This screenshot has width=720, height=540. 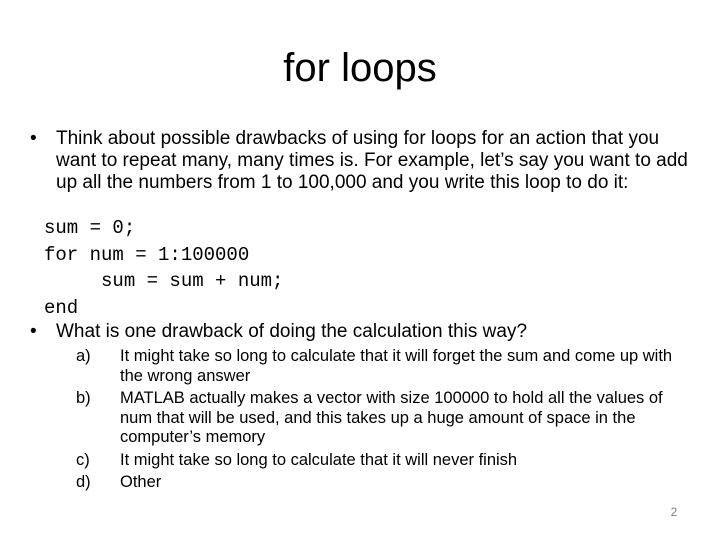 What do you see at coordinates (164, 281) in the screenshot?
I see `code-line: sum = sum + num;` at bounding box center [164, 281].